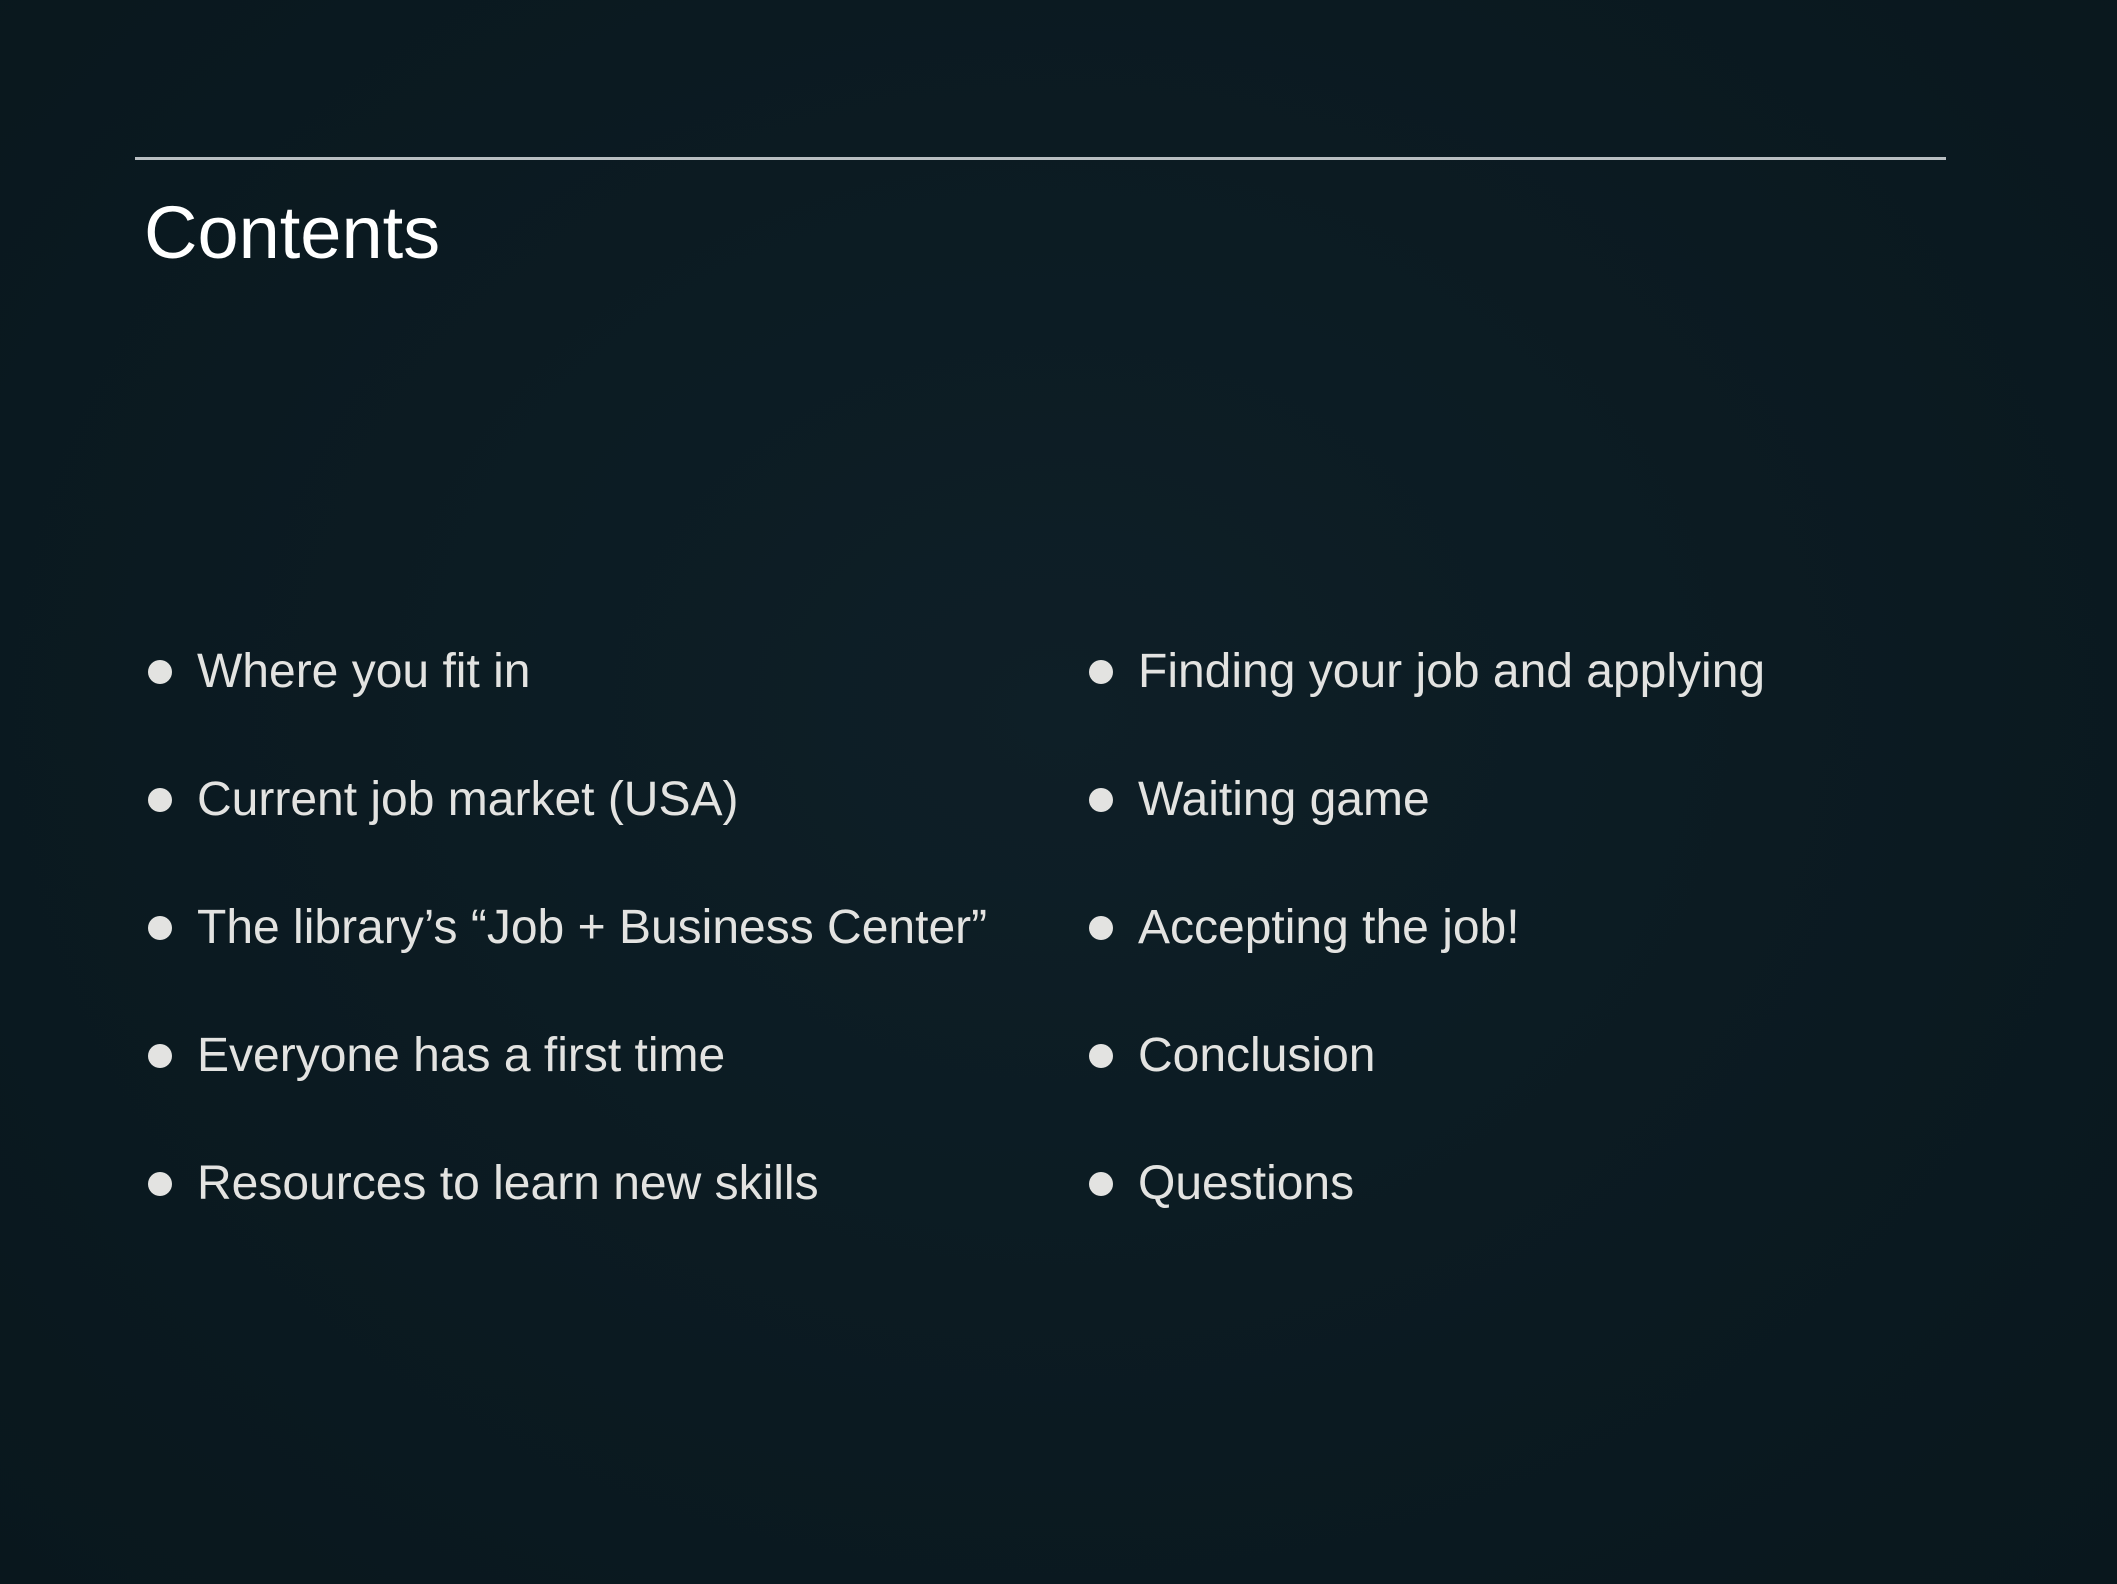  Describe the element at coordinates (1427, 700) in the screenshot. I see `list-item: Finding your job and applying` at that location.